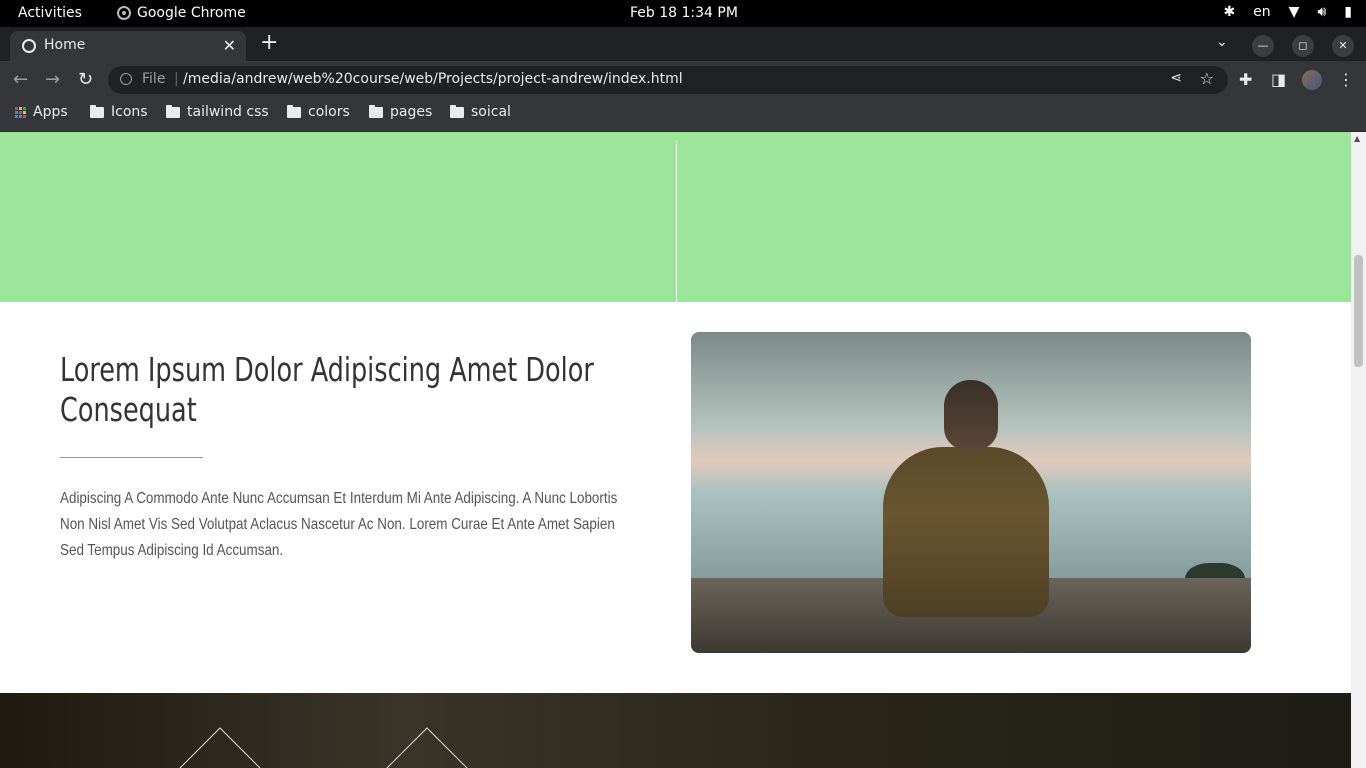  I want to click on app-name: Google Chrome, so click(191, 13).